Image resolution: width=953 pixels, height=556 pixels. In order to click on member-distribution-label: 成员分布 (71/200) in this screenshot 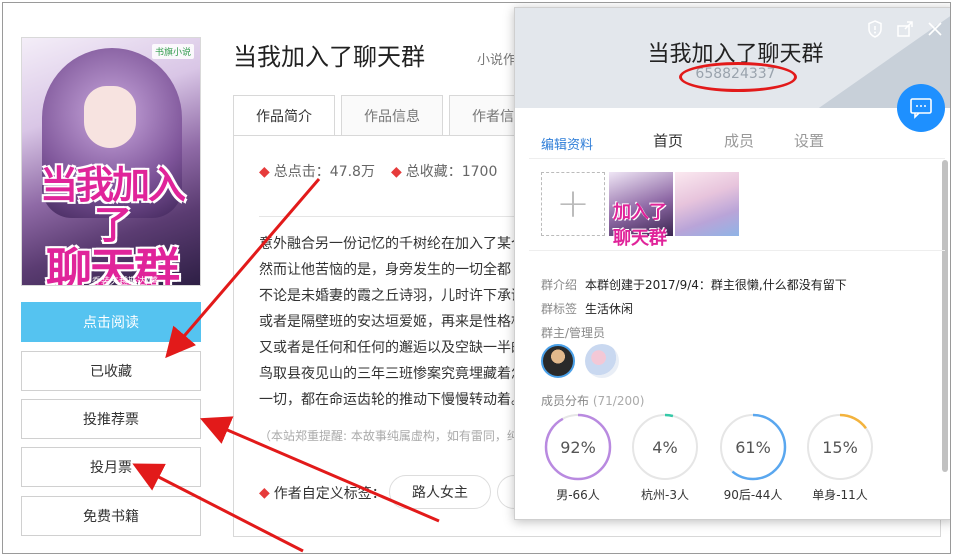, I will do `click(593, 401)`.